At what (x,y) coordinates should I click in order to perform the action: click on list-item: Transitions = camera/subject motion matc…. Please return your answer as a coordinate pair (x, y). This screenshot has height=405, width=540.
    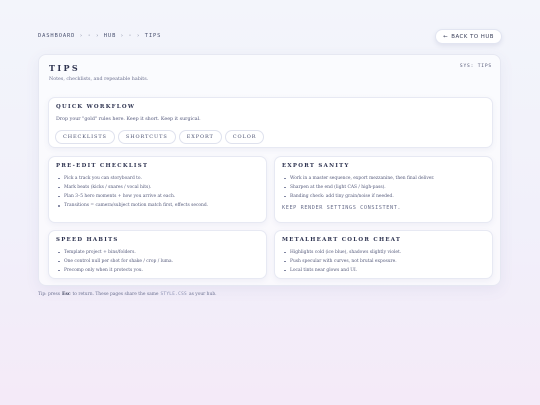
    Looking at the image, I should click on (158, 205).